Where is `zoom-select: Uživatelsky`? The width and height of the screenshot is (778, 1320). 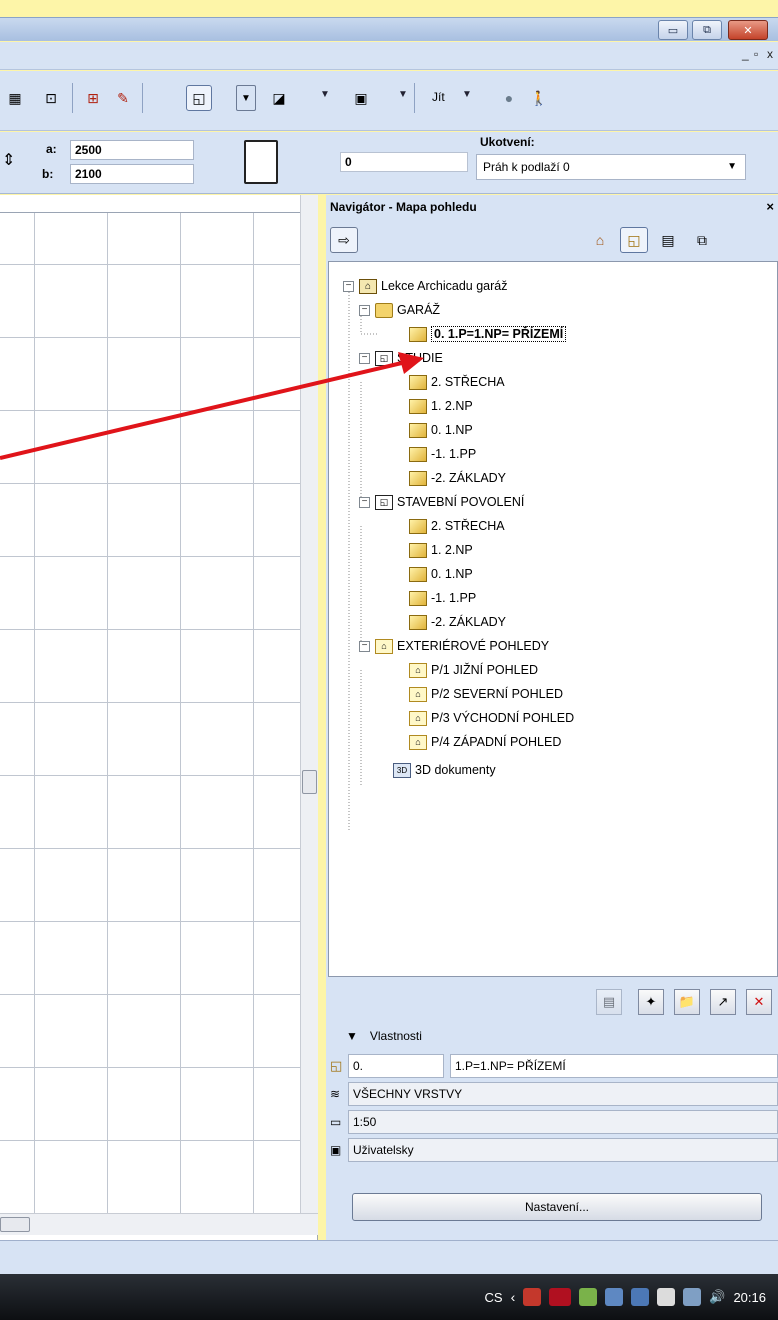 zoom-select: Uživatelsky is located at coordinates (563, 1150).